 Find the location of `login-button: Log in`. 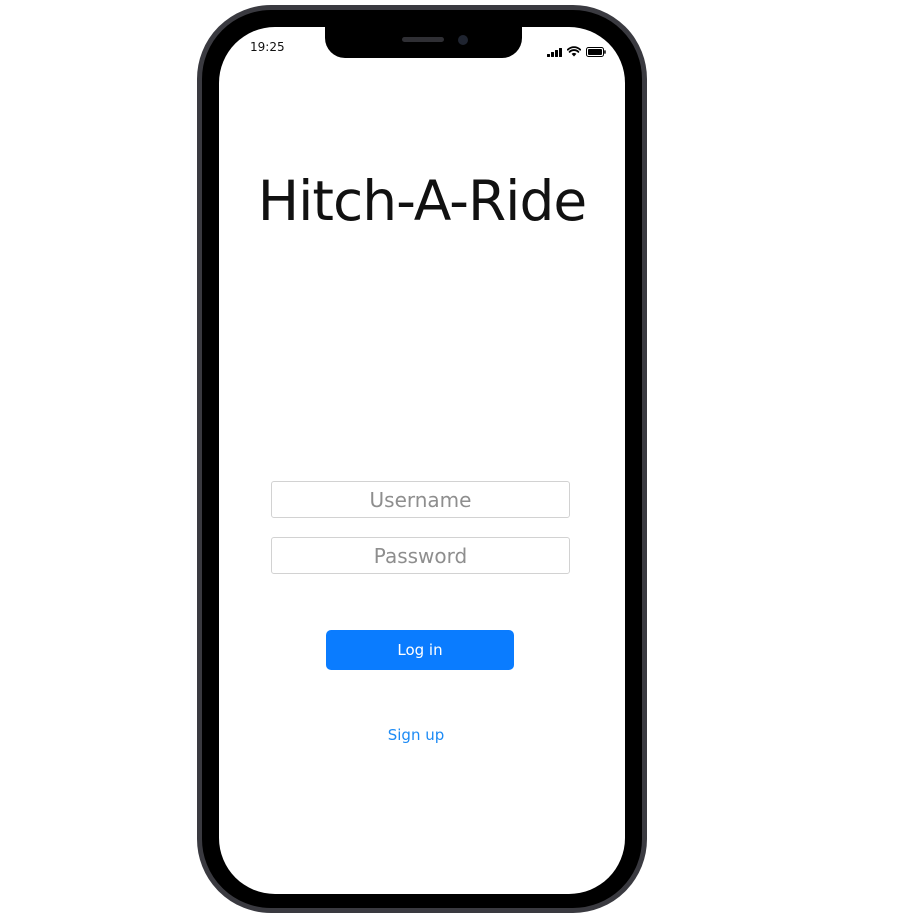

login-button: Log in is located at coordinates (420, 650).